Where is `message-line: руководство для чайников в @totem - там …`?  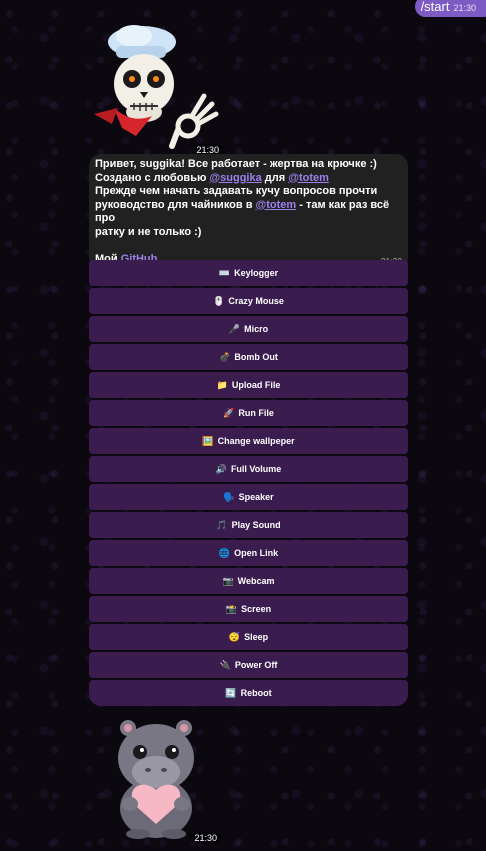 message-line: руководство для чайников в @totem - там … is located at coordinates (248, 212).